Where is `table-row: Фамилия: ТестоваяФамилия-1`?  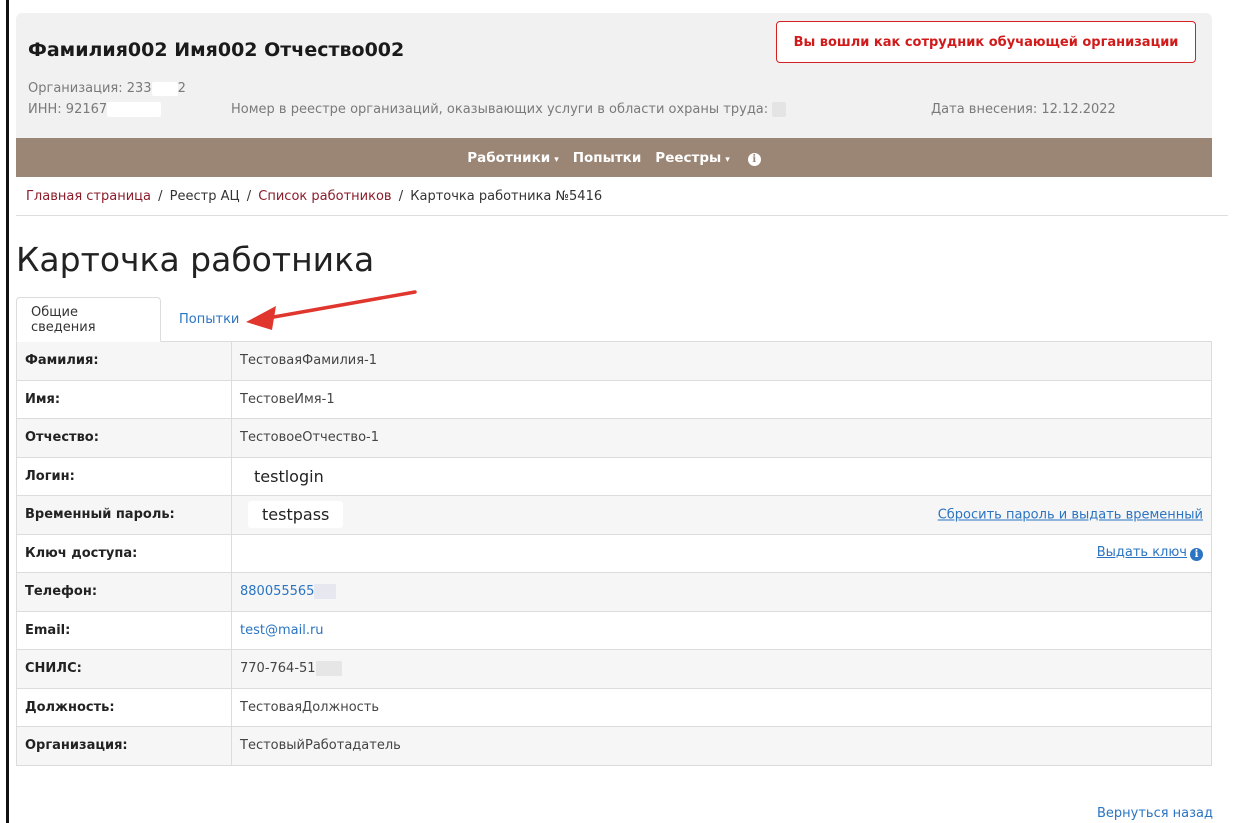 table-row: Фамилия: ТестоваяФамилия-1 is located at coordinates (614, 361).